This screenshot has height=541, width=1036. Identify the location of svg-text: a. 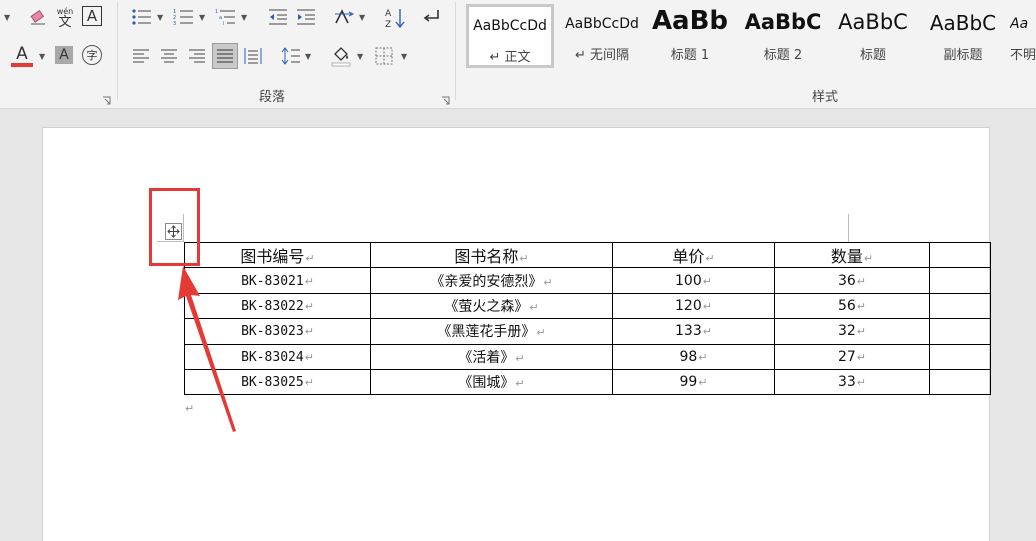
(220, 18).